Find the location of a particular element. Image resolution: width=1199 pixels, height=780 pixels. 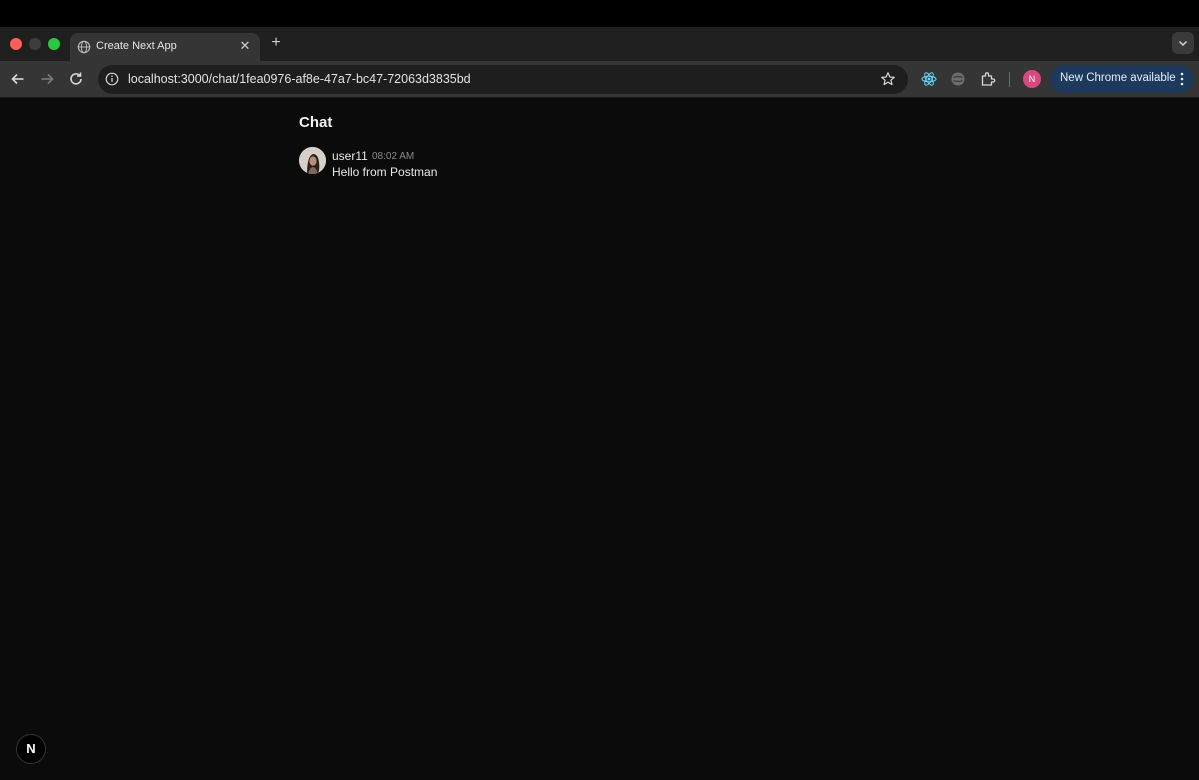

reload-icon is located at coordinates (76, 79).